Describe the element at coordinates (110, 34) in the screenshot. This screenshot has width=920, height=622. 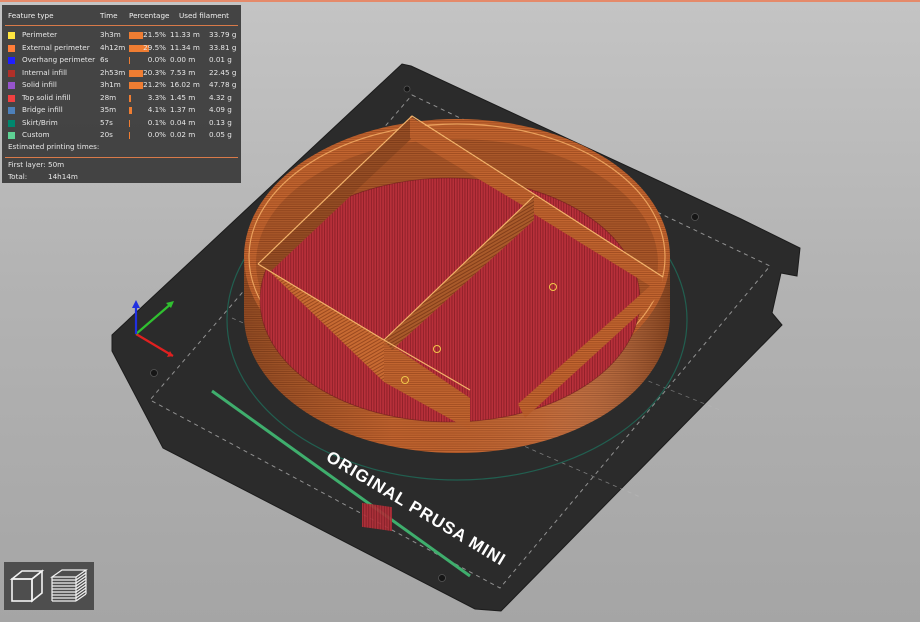
I see `feature-time: 3h3m` at that location.